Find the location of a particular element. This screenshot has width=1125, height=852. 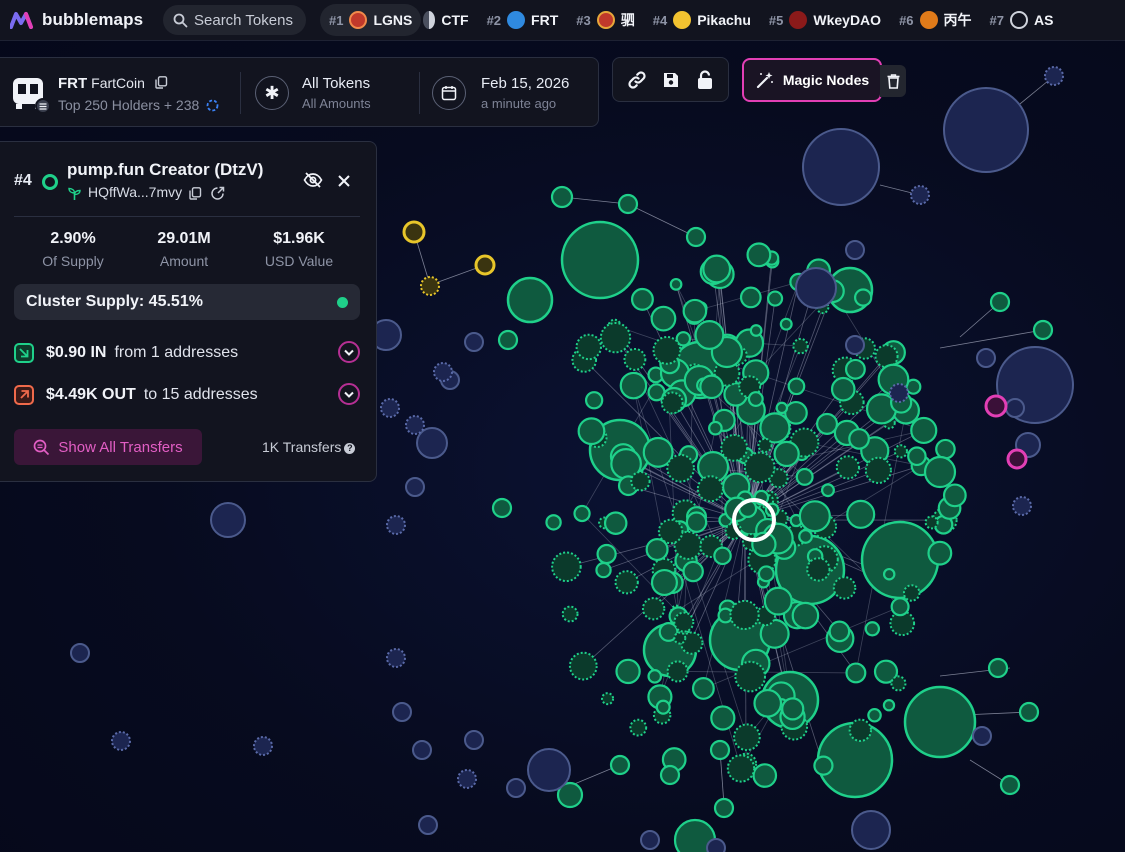

save-icon is located at coordinates (671, 80).